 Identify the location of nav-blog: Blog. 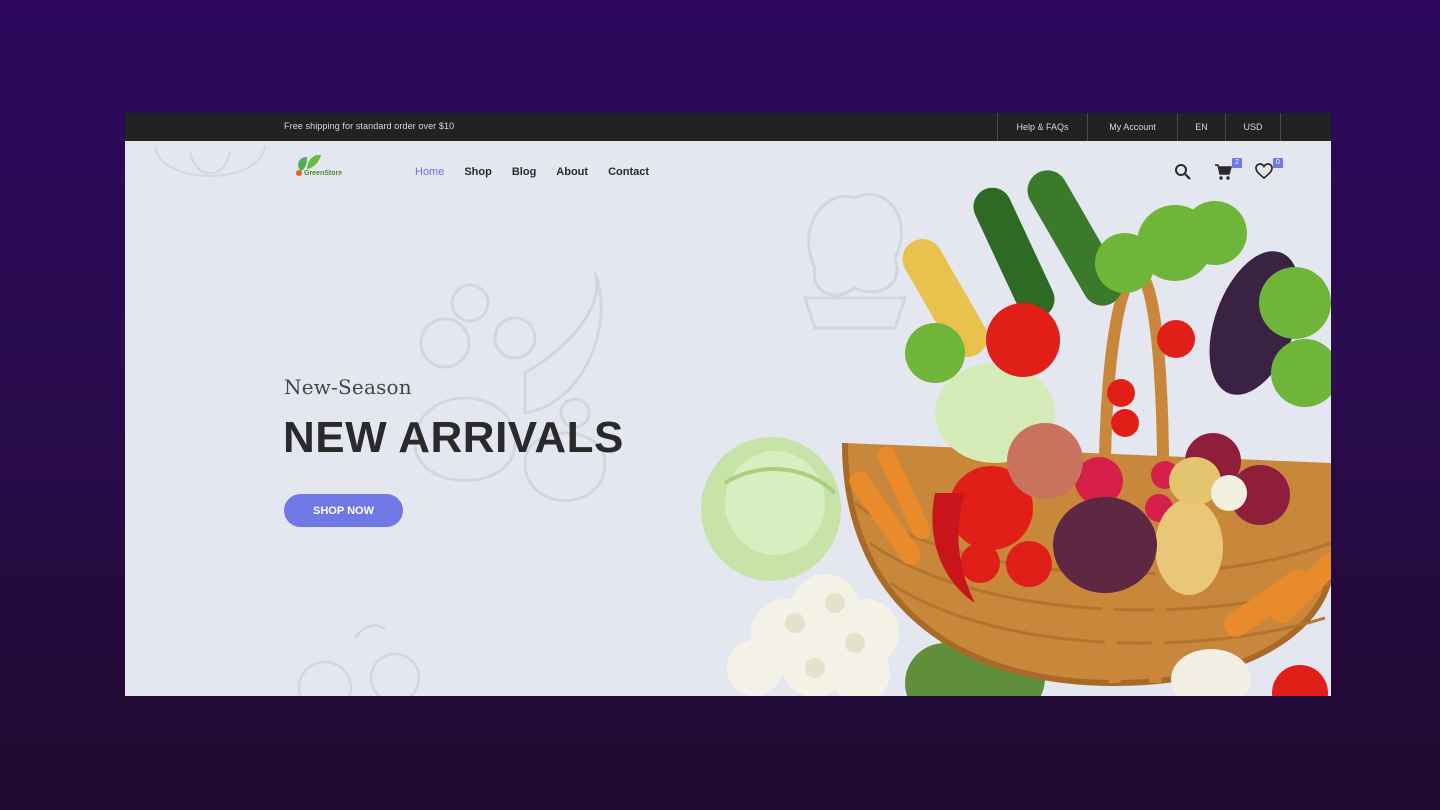
(524, 172).